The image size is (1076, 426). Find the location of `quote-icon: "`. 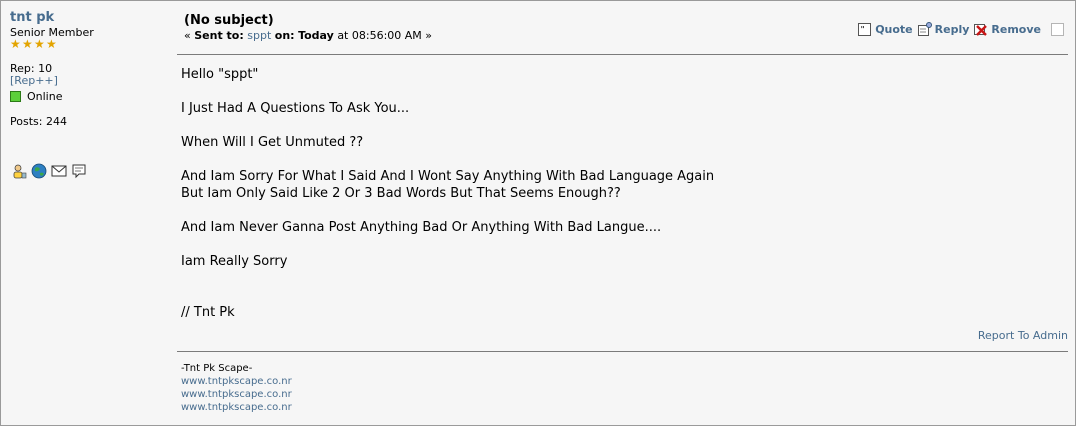

quote-icon: " is located at coordinates (865, 29).